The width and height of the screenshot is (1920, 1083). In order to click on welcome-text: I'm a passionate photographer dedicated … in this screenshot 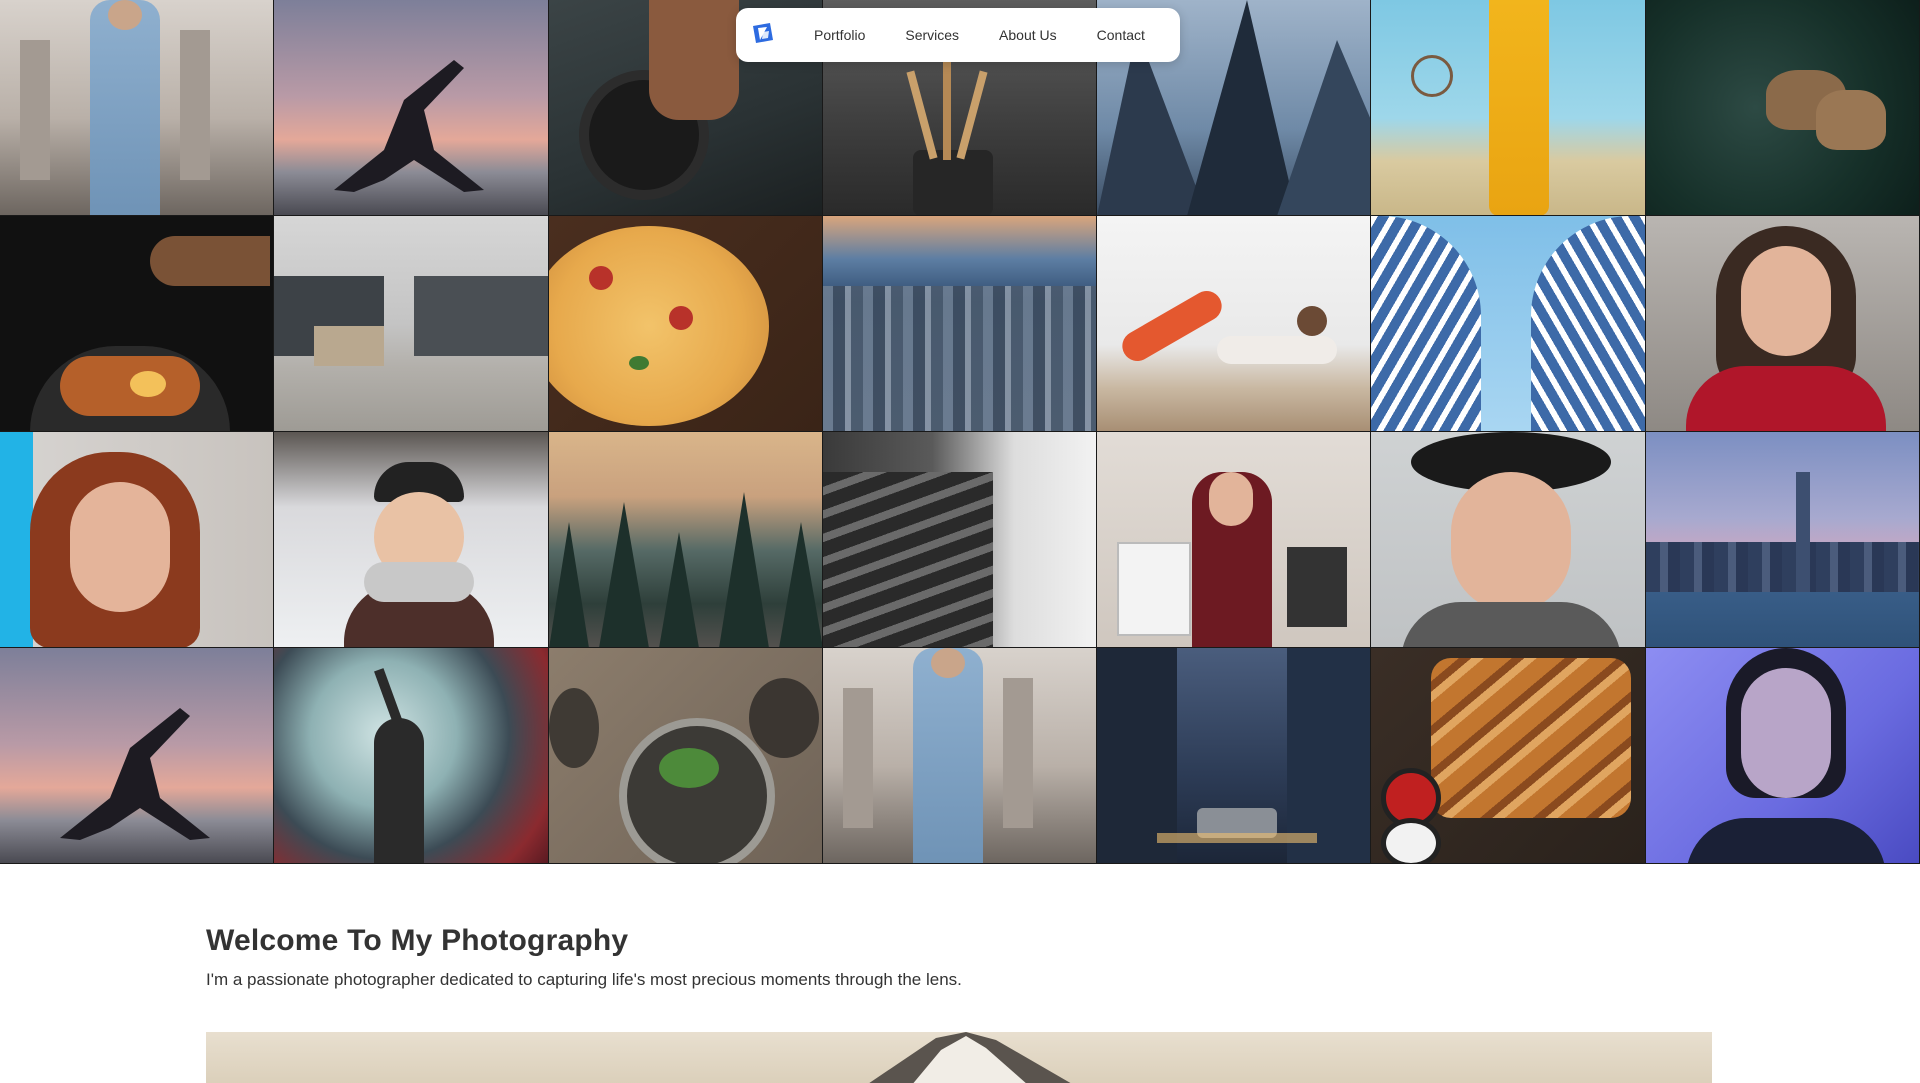, I will do `click(584, 979)`.